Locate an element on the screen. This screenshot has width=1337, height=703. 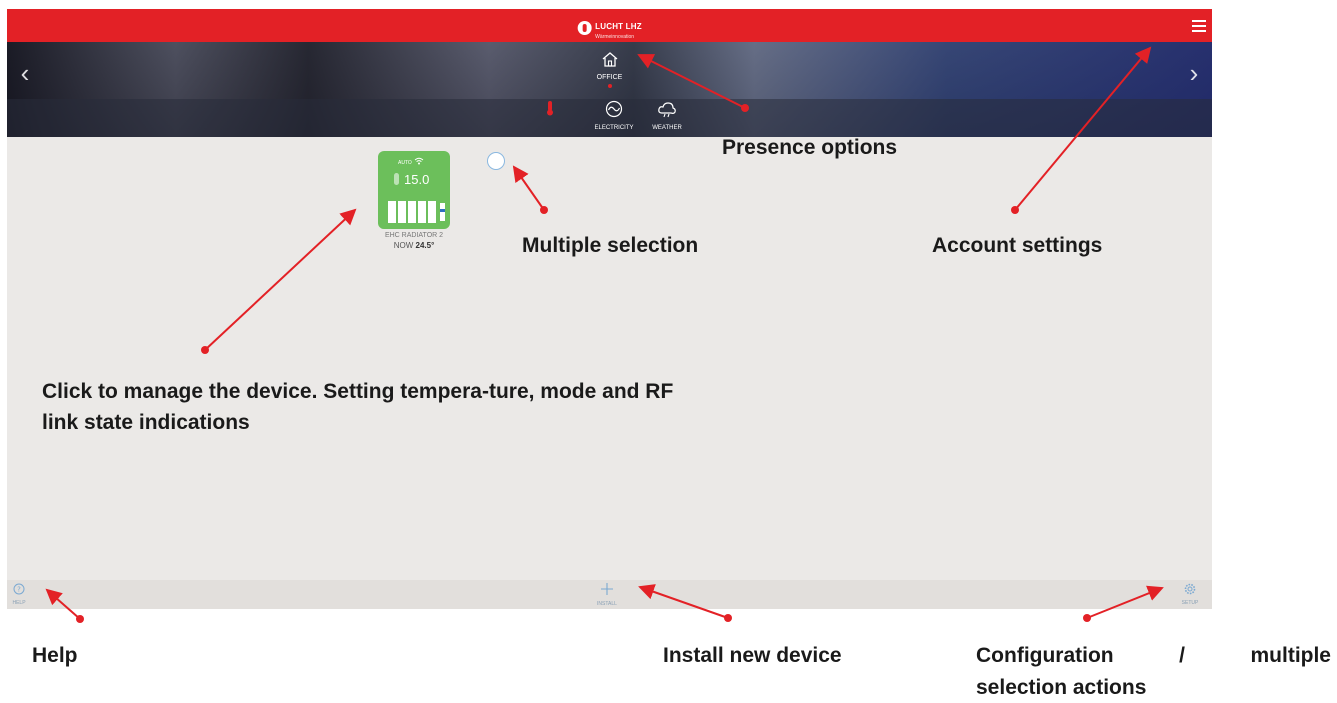
arrow-account is located at coordinates (1083, 128).